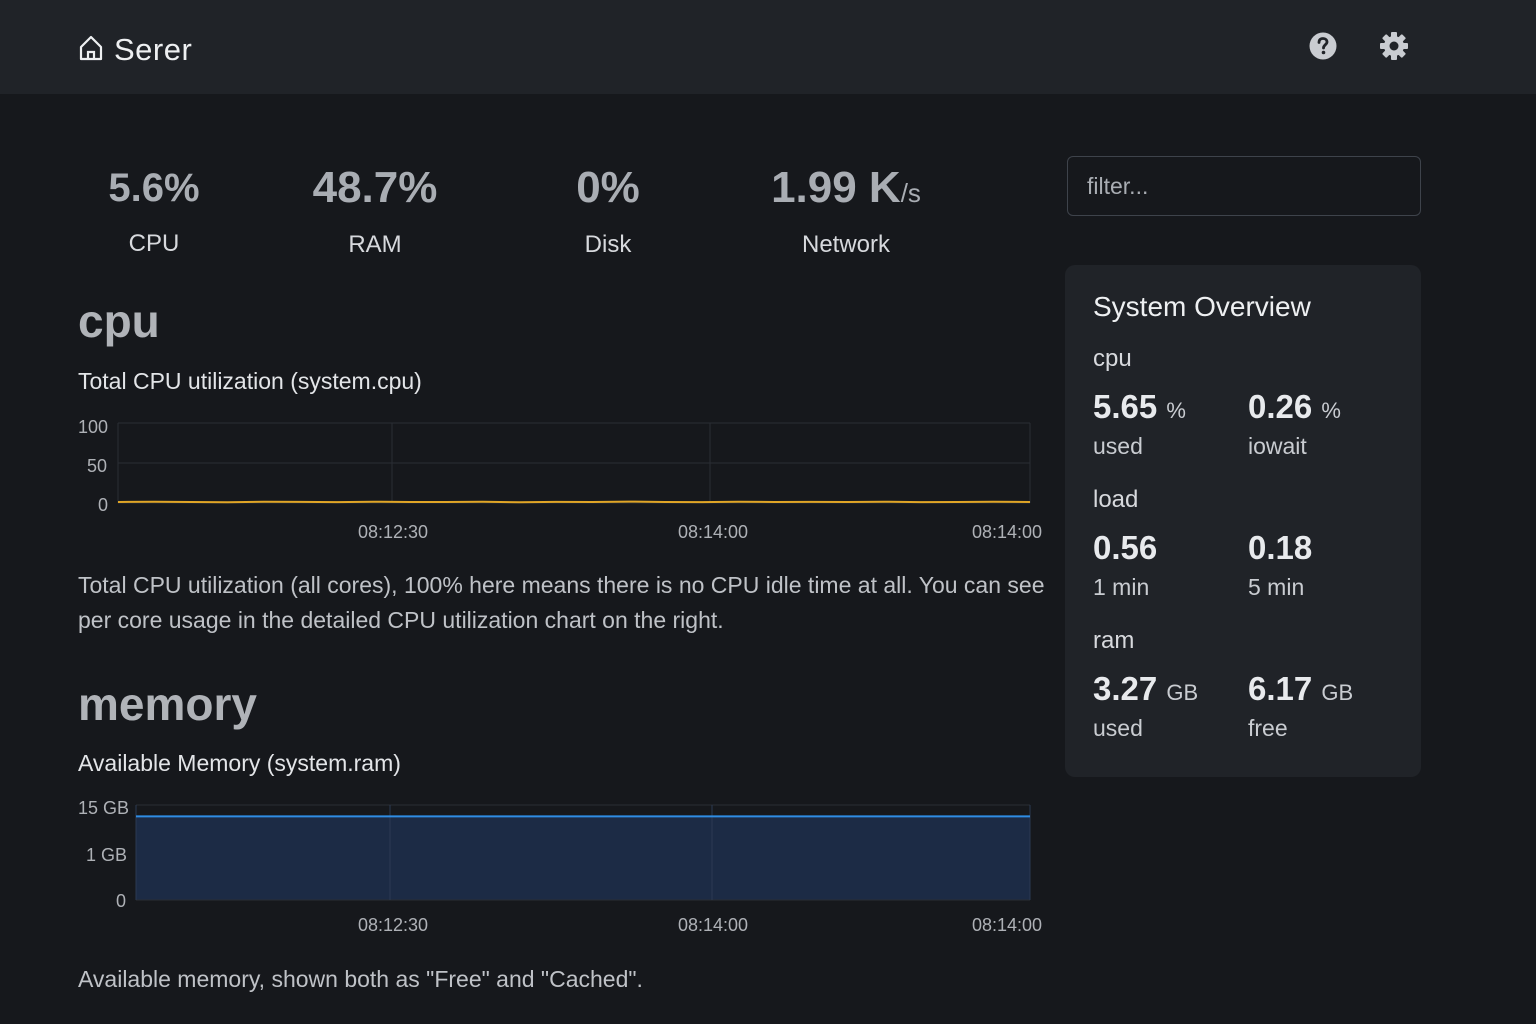 Image resolution: width=1536 pixels, height=1024 pixels. I want to click on y-tick: 1 GB, so click(106, 855).